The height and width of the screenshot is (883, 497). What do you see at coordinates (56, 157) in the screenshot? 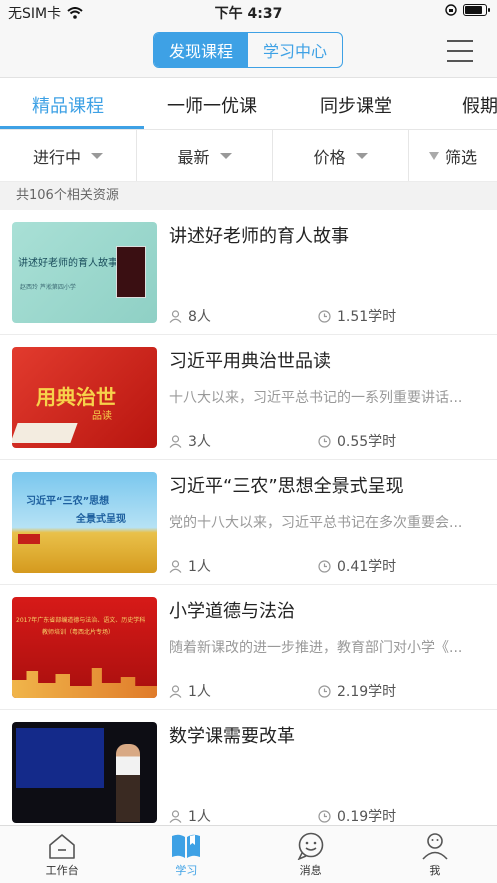
I see `filter-status-label: 进行中` at bounding box center [56, 157].